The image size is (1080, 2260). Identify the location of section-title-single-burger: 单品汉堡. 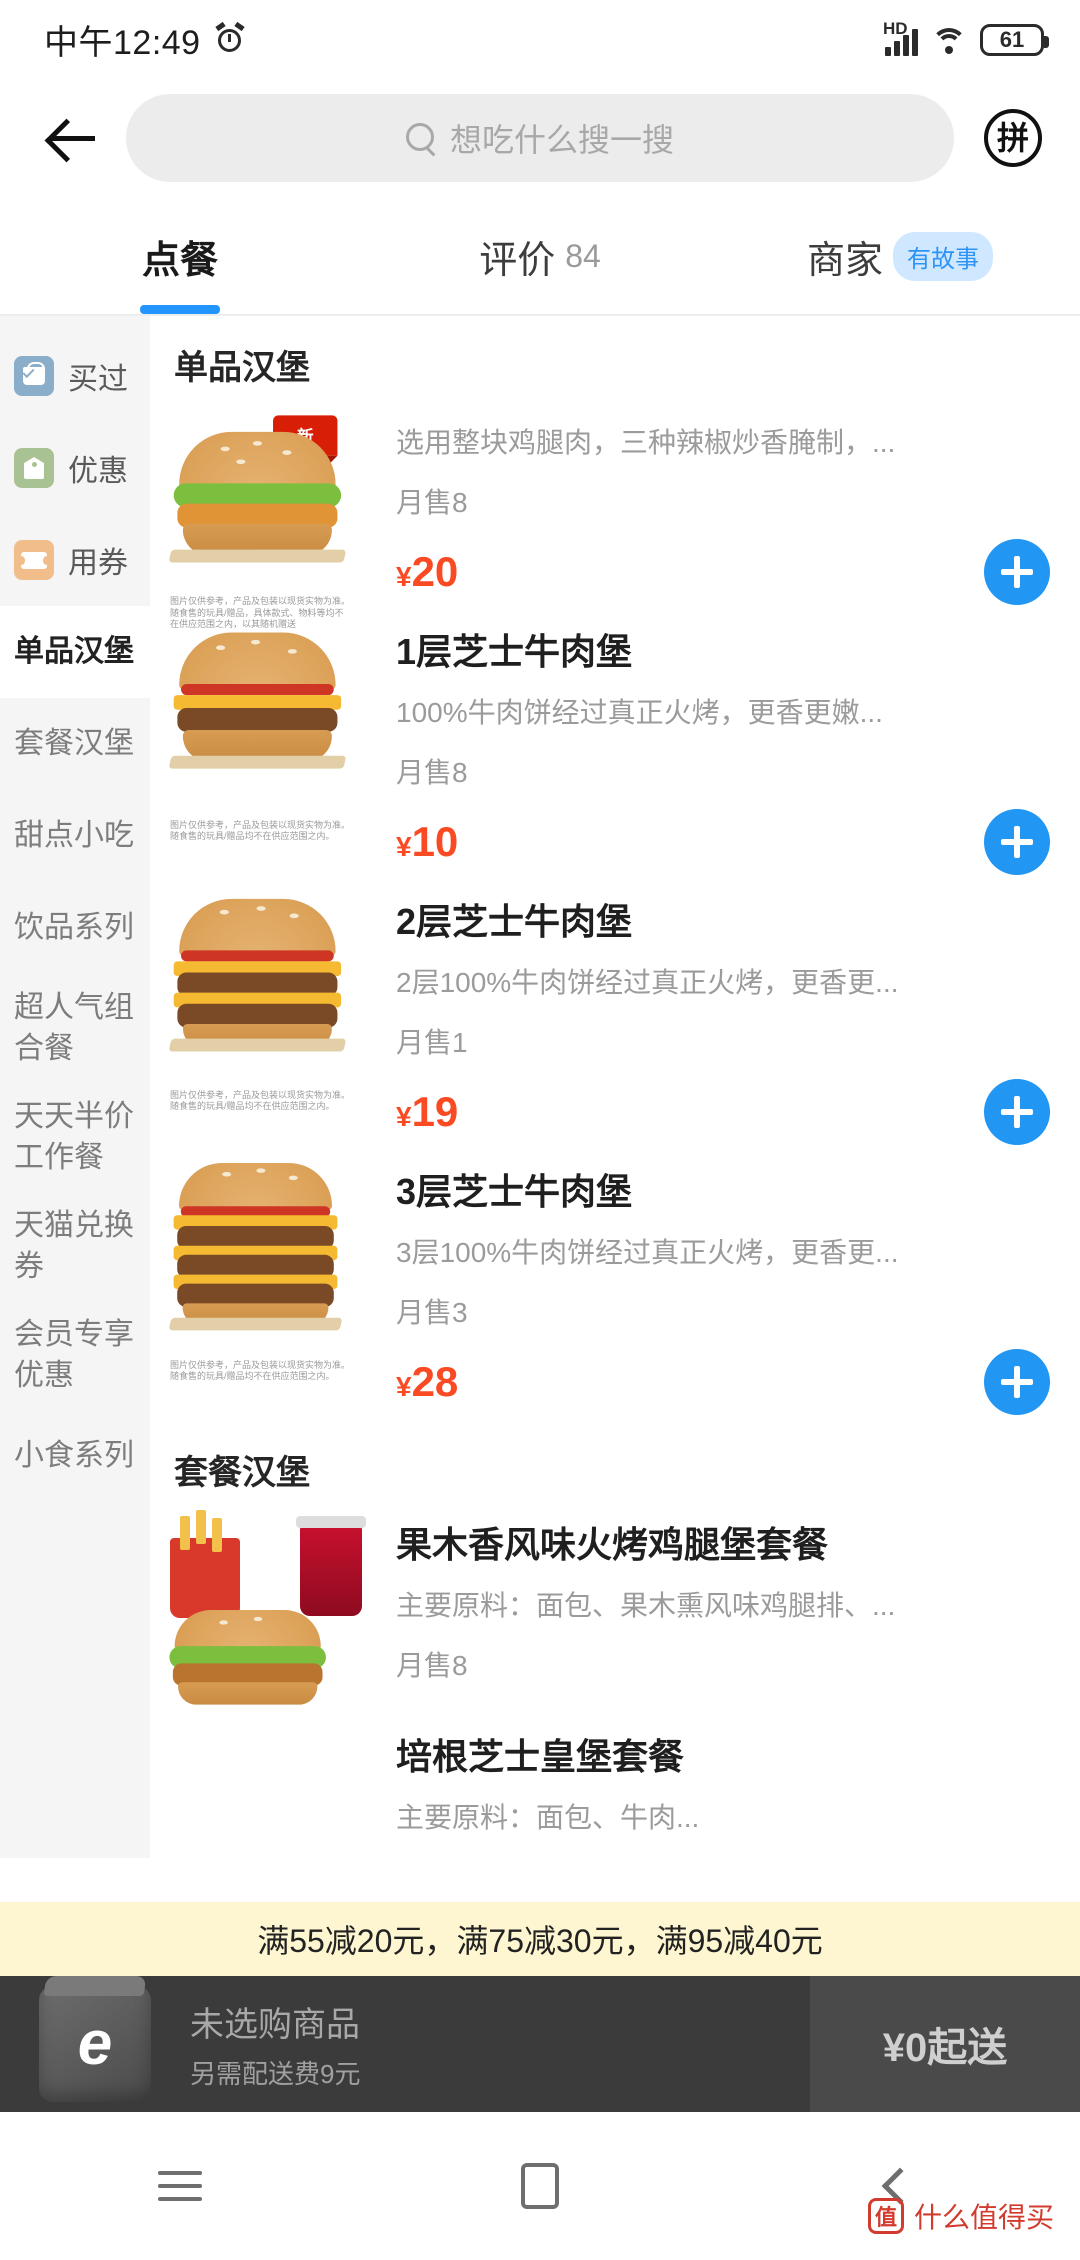
(242, 368).